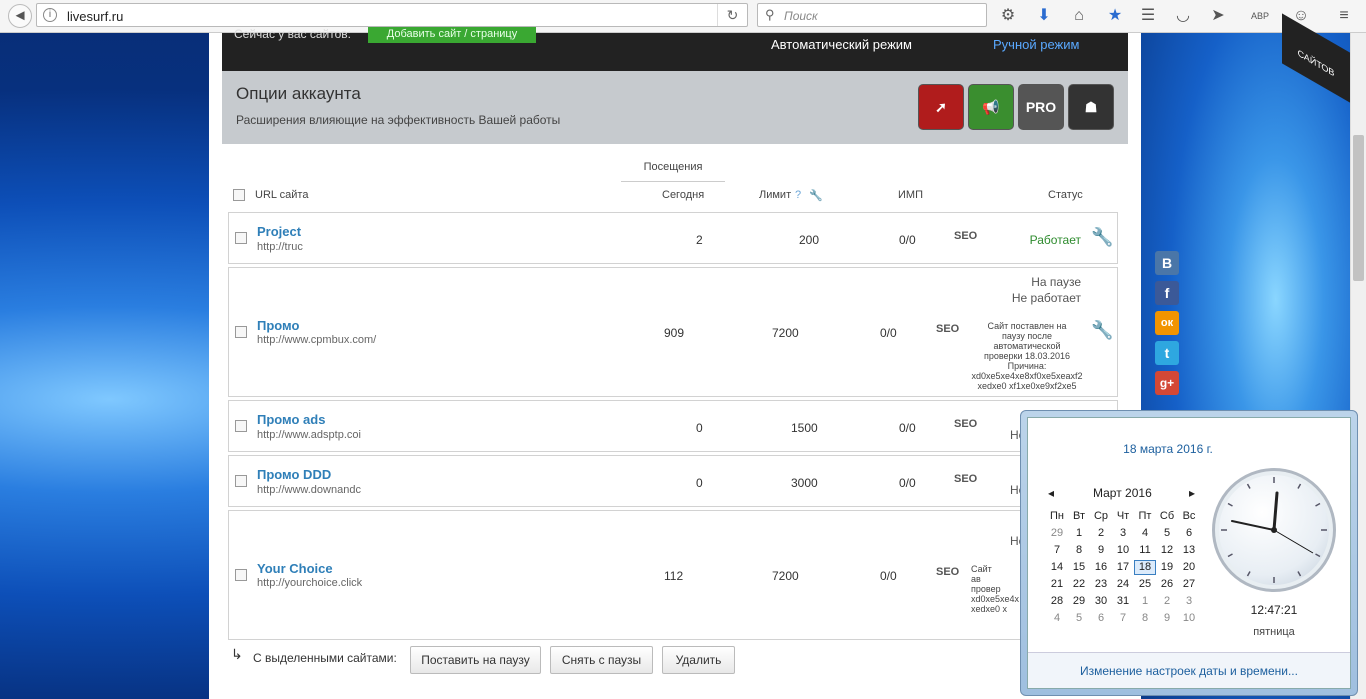 The image size is (1366, 699). Describe the element at coordinates (1123, 585) in the screenshot. I see `calendar-day: 24` at that location.